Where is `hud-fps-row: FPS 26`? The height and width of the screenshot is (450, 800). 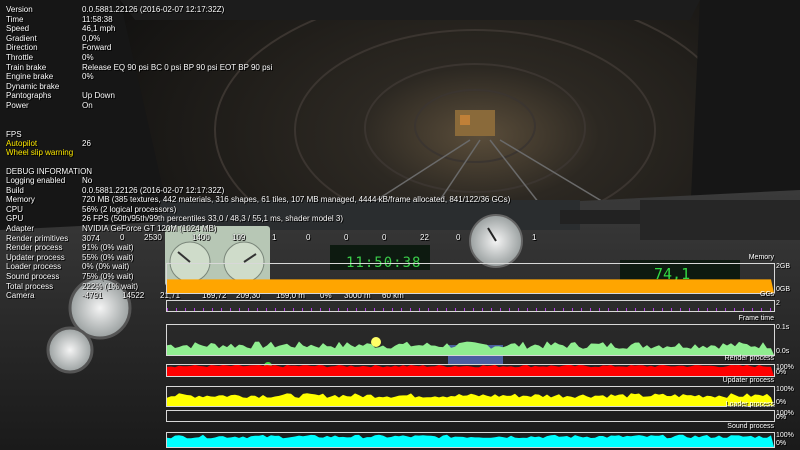
hud-fps-row: FPS 26 is located at coordinates (45, 134).